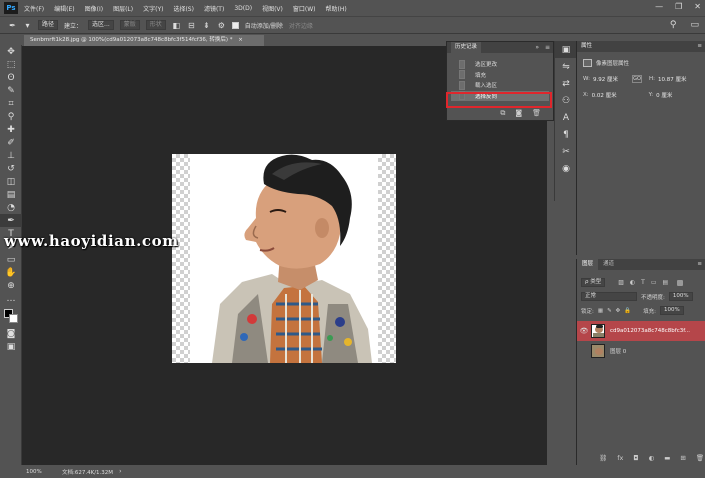  What do you see at coordinates (11, 77) in the screenshot?
I see `lasso-tool-icon: ʘ` at bounding box center [11, 77].